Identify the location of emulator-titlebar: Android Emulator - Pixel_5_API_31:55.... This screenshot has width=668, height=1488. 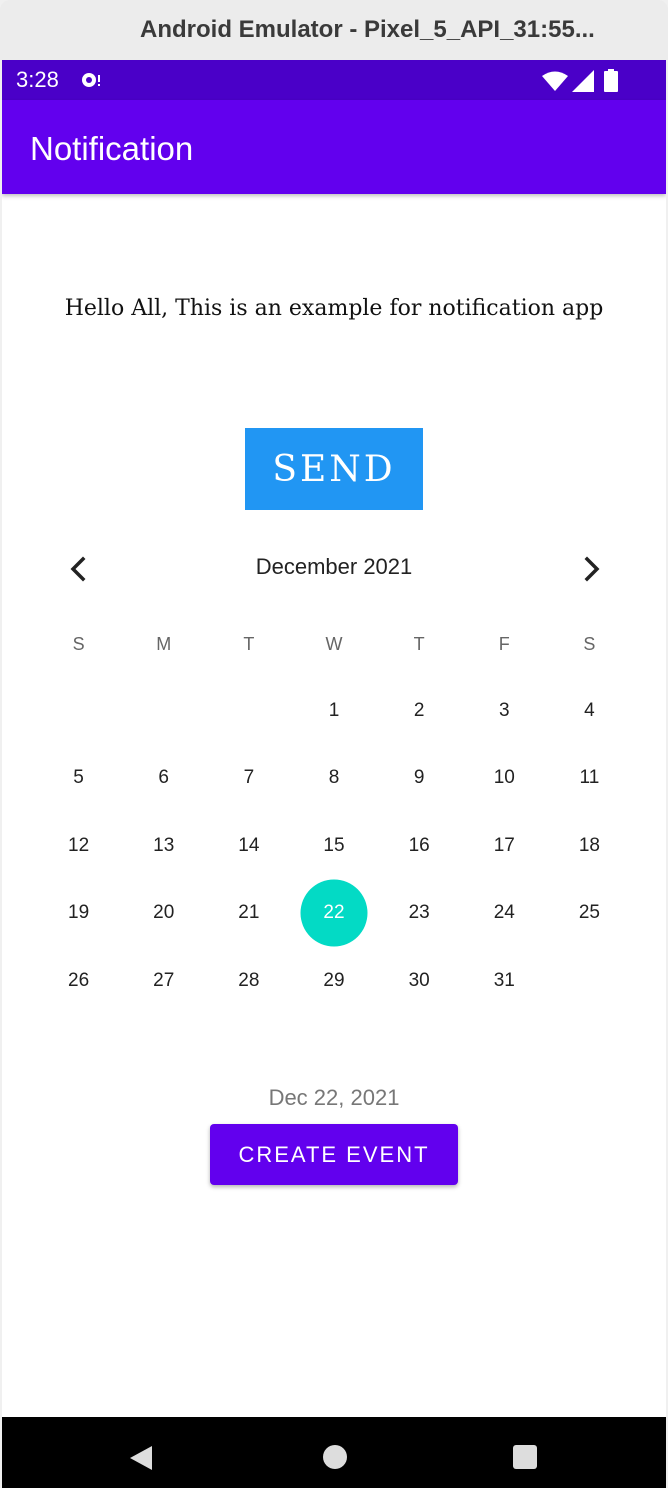
(334, 30).